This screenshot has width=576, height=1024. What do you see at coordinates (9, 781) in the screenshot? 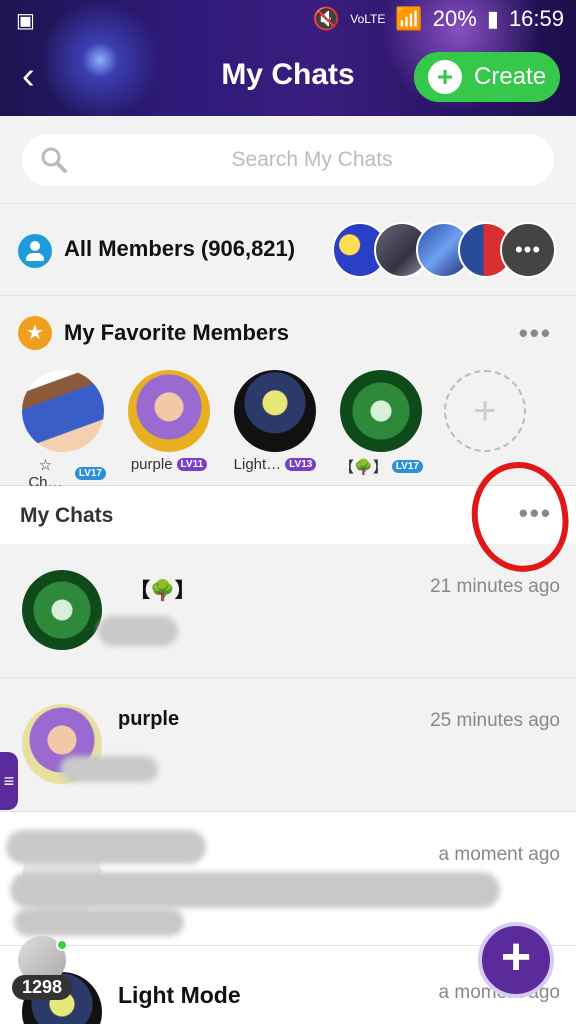
I see `side-menu-tab: ≡` at bounding box center [9, 781].